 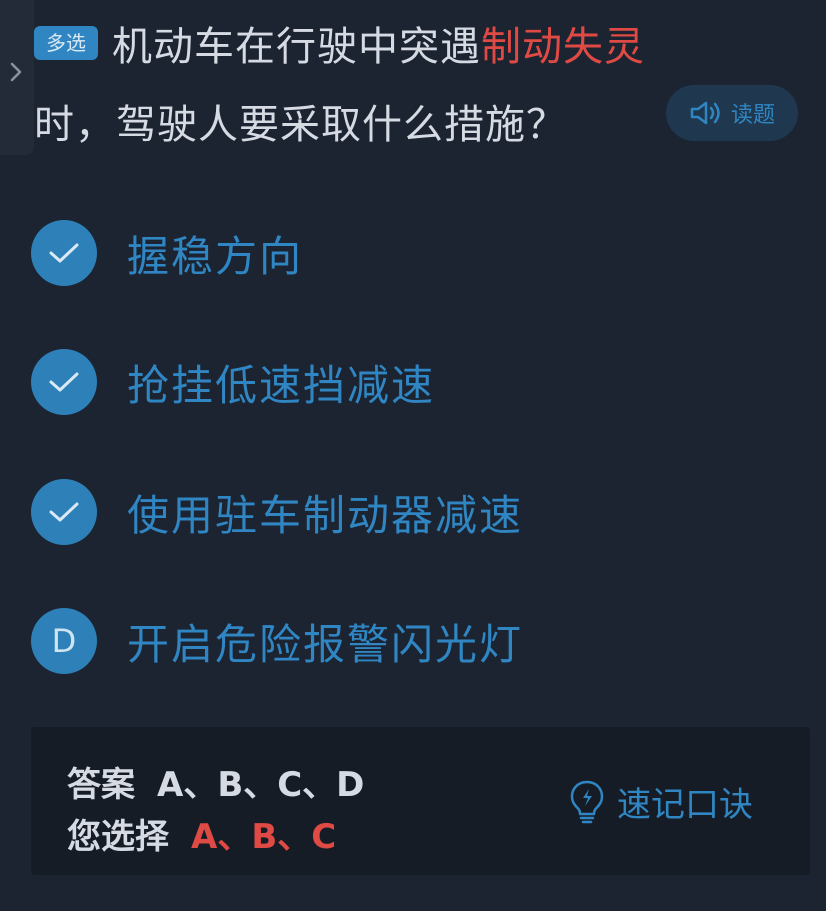 I want to click on option-c-label: 使用驻车制动器减速, so click(x=325, y=515).